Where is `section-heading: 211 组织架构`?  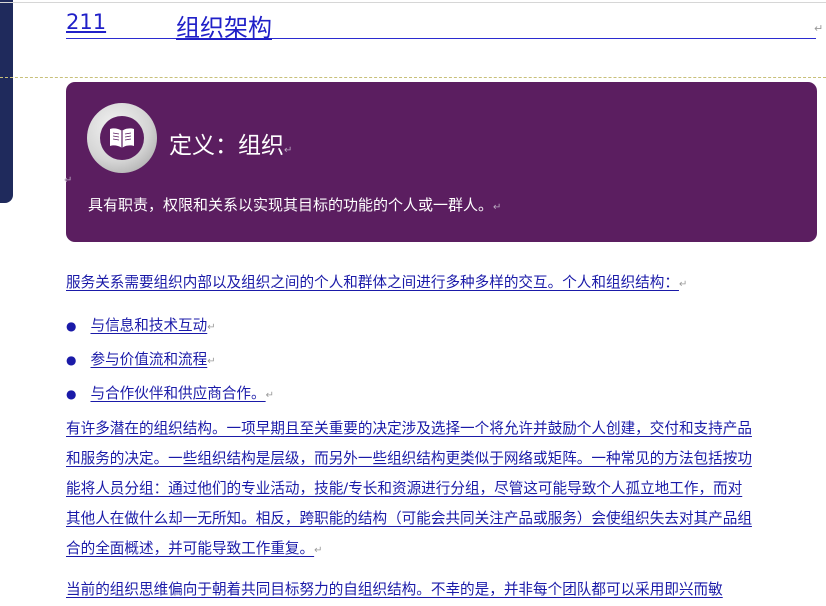 section-heading: 211 组织架构 is located at coordinates (441, 25).